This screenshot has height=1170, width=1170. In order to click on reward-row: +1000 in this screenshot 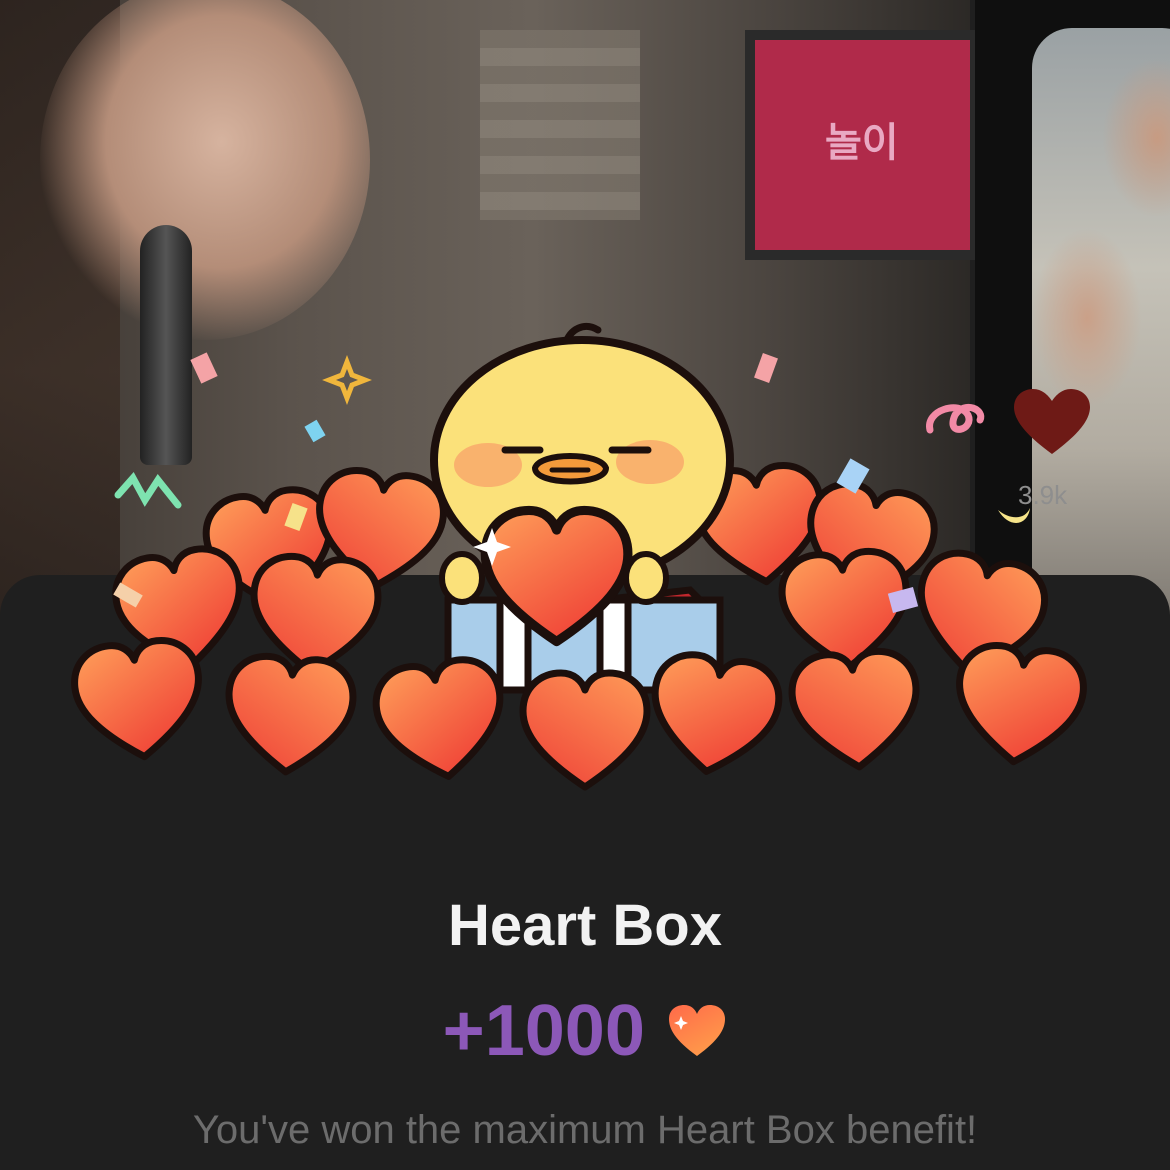, I will do `click(585, 1031)`.